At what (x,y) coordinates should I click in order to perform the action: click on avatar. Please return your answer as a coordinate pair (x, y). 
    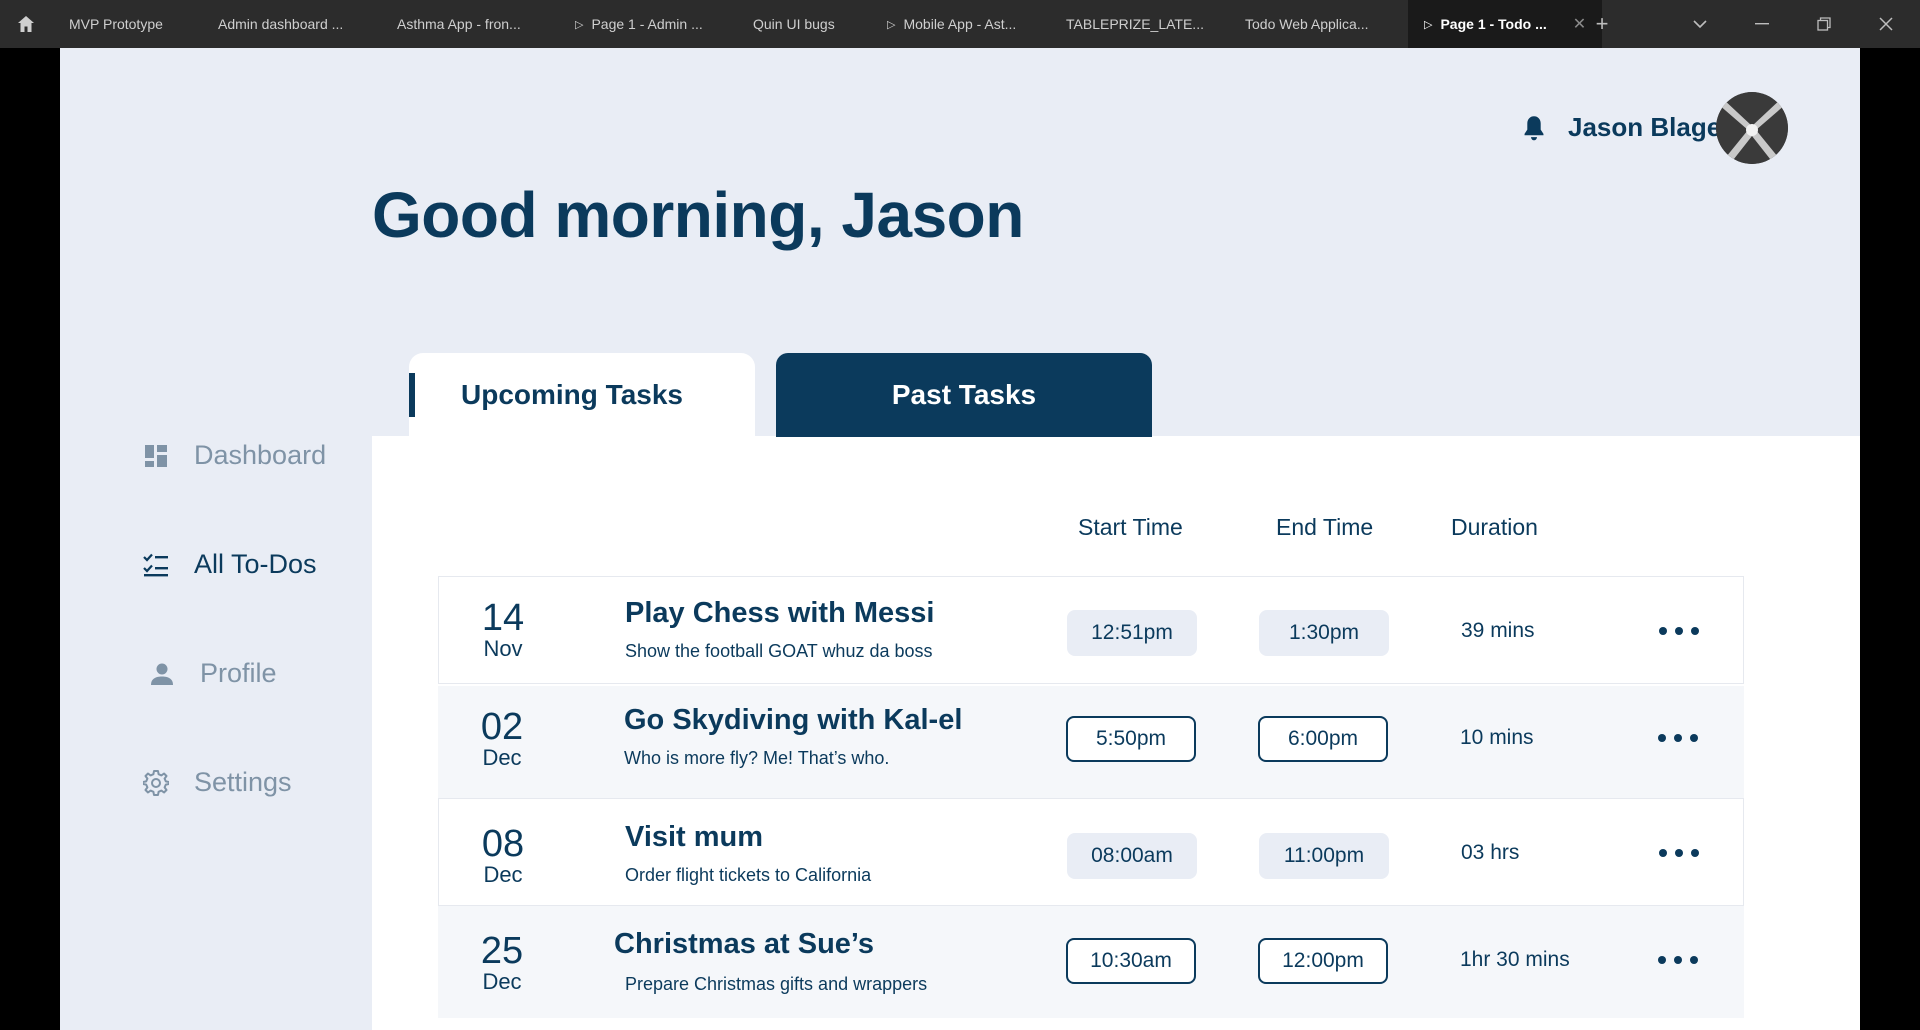
    Looking at the image, I should click on (1752, 128).